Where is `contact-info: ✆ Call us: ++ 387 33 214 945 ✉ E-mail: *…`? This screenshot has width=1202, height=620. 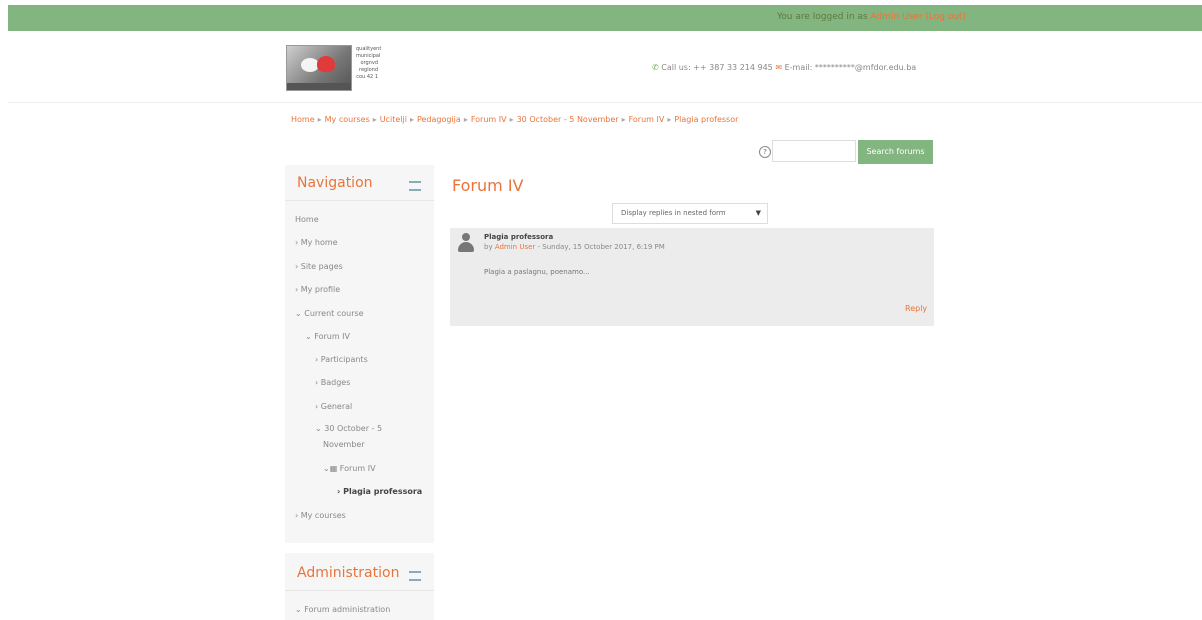 contact-info: ✆ Call us: ++ 387 33 214 945 ✉ E-mail: *… is located at coordinates (784, 67).